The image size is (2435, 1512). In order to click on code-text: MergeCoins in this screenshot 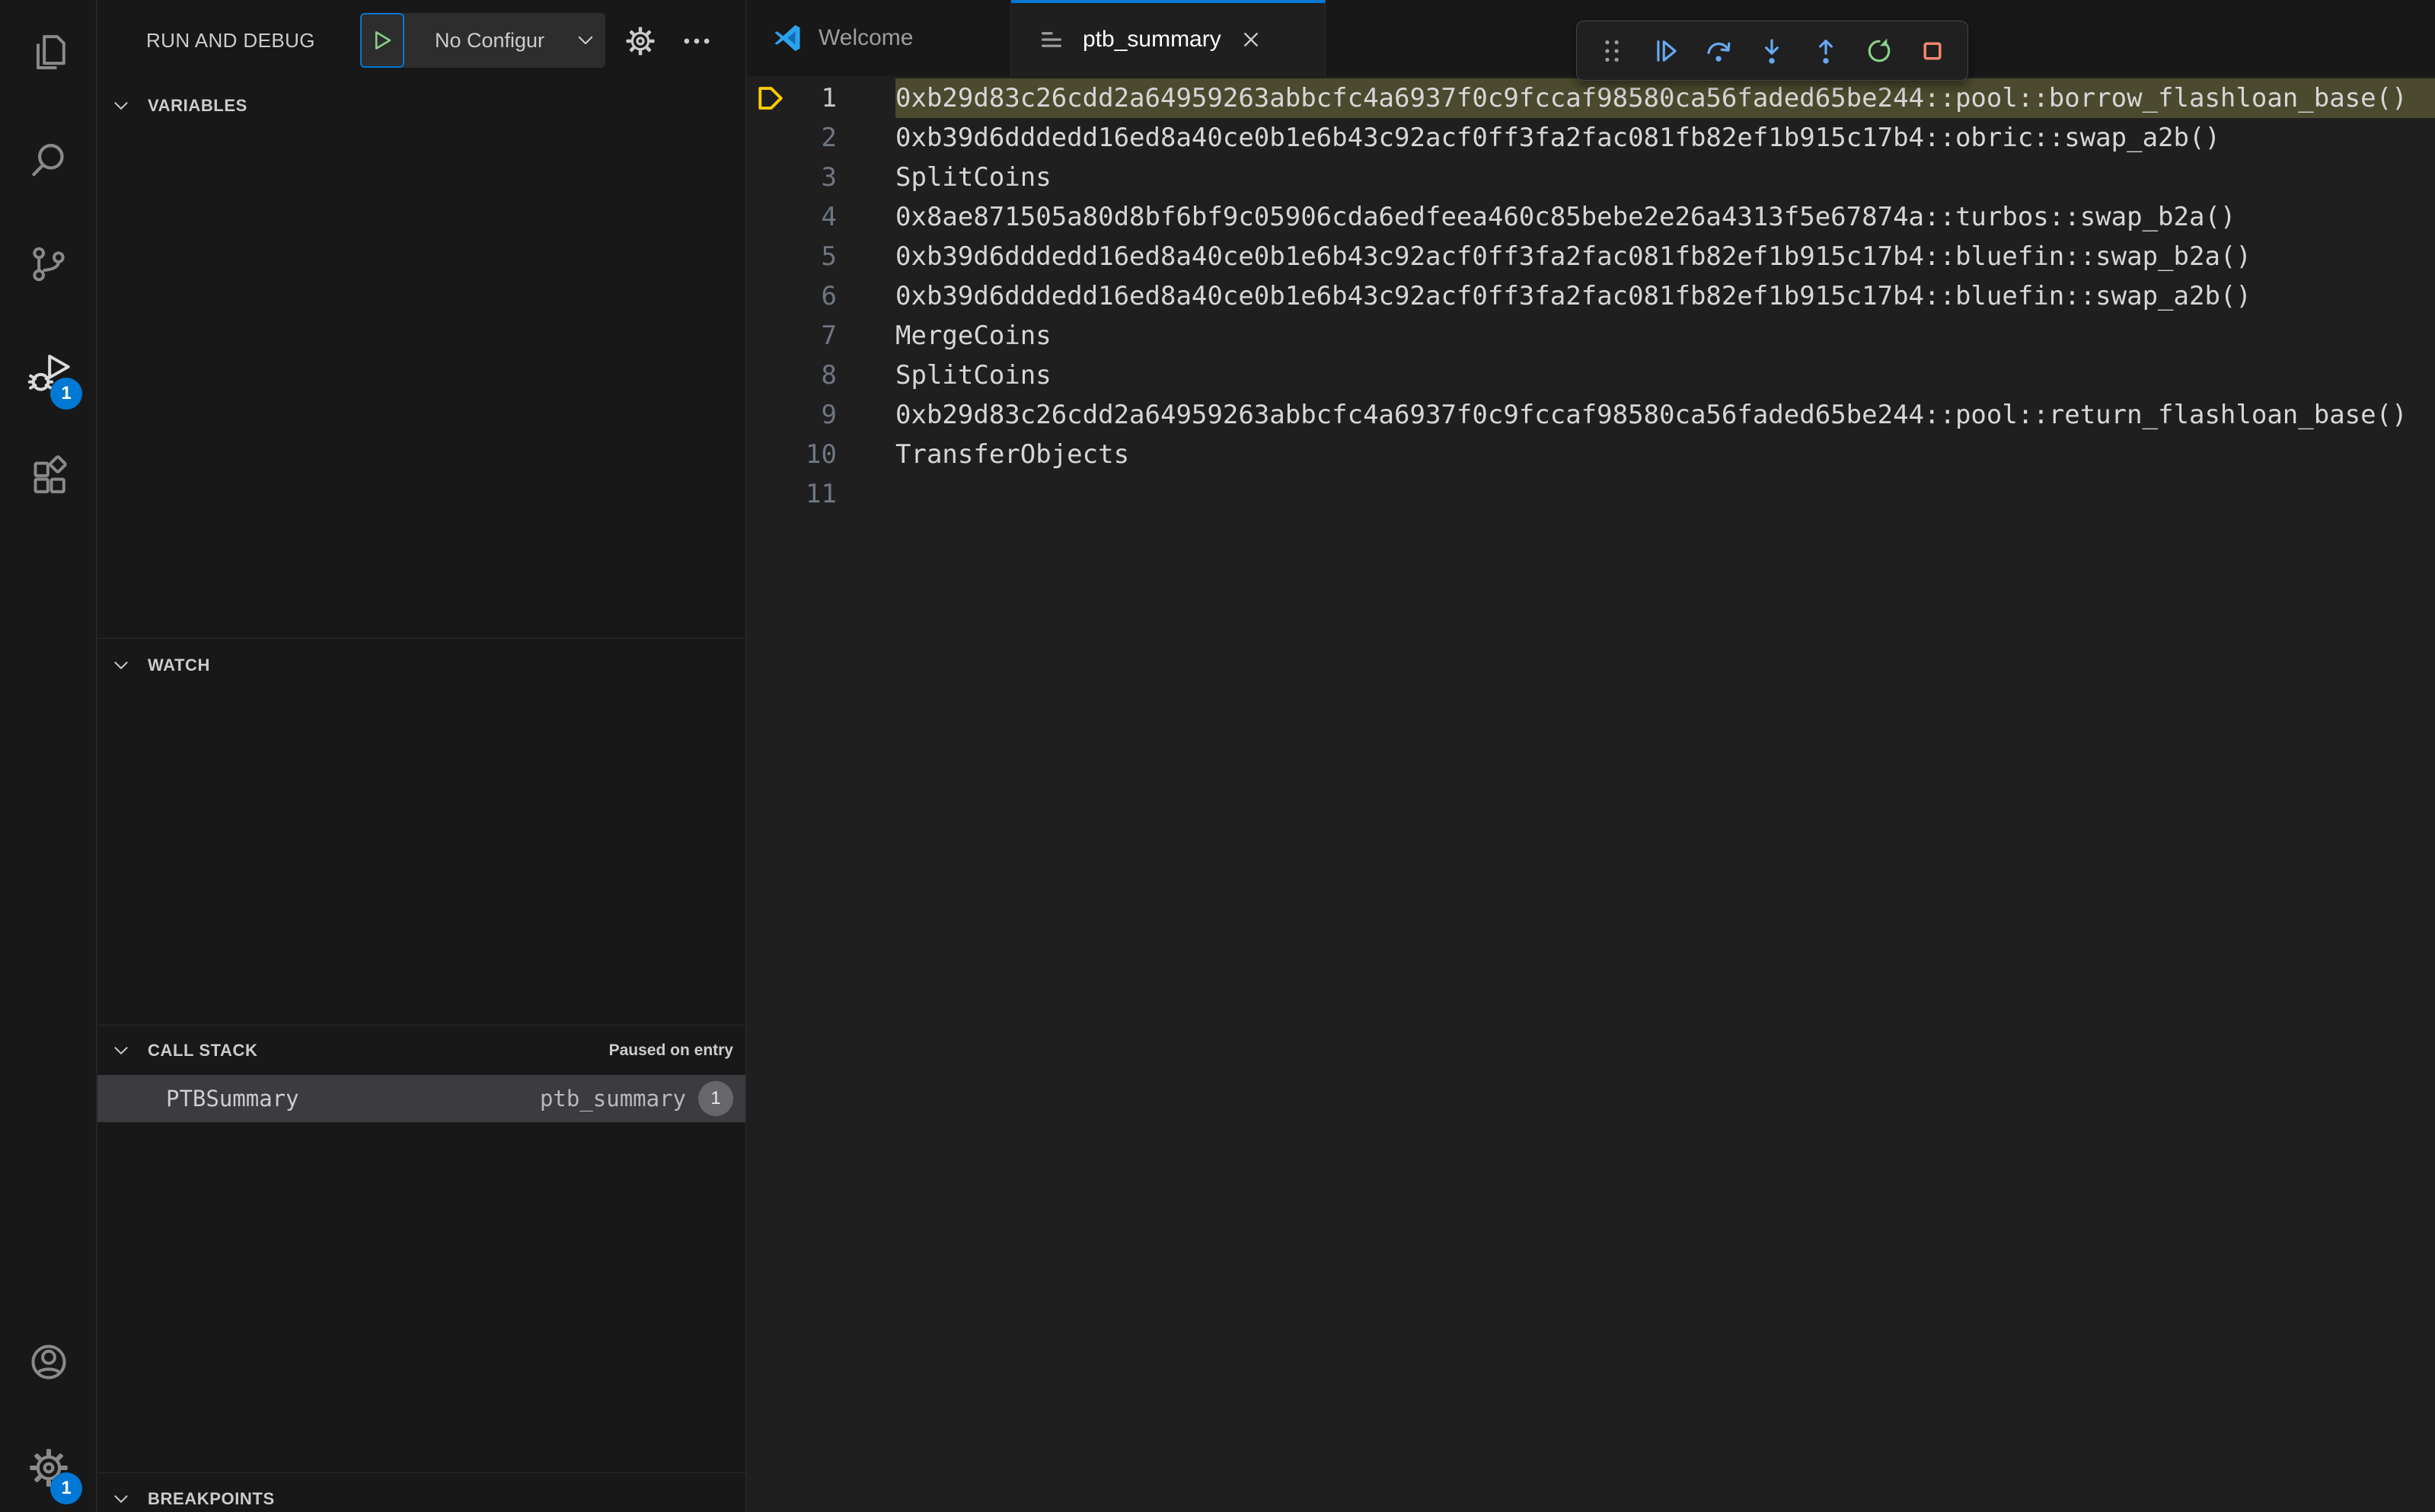, I will do `click(973, 336)`.